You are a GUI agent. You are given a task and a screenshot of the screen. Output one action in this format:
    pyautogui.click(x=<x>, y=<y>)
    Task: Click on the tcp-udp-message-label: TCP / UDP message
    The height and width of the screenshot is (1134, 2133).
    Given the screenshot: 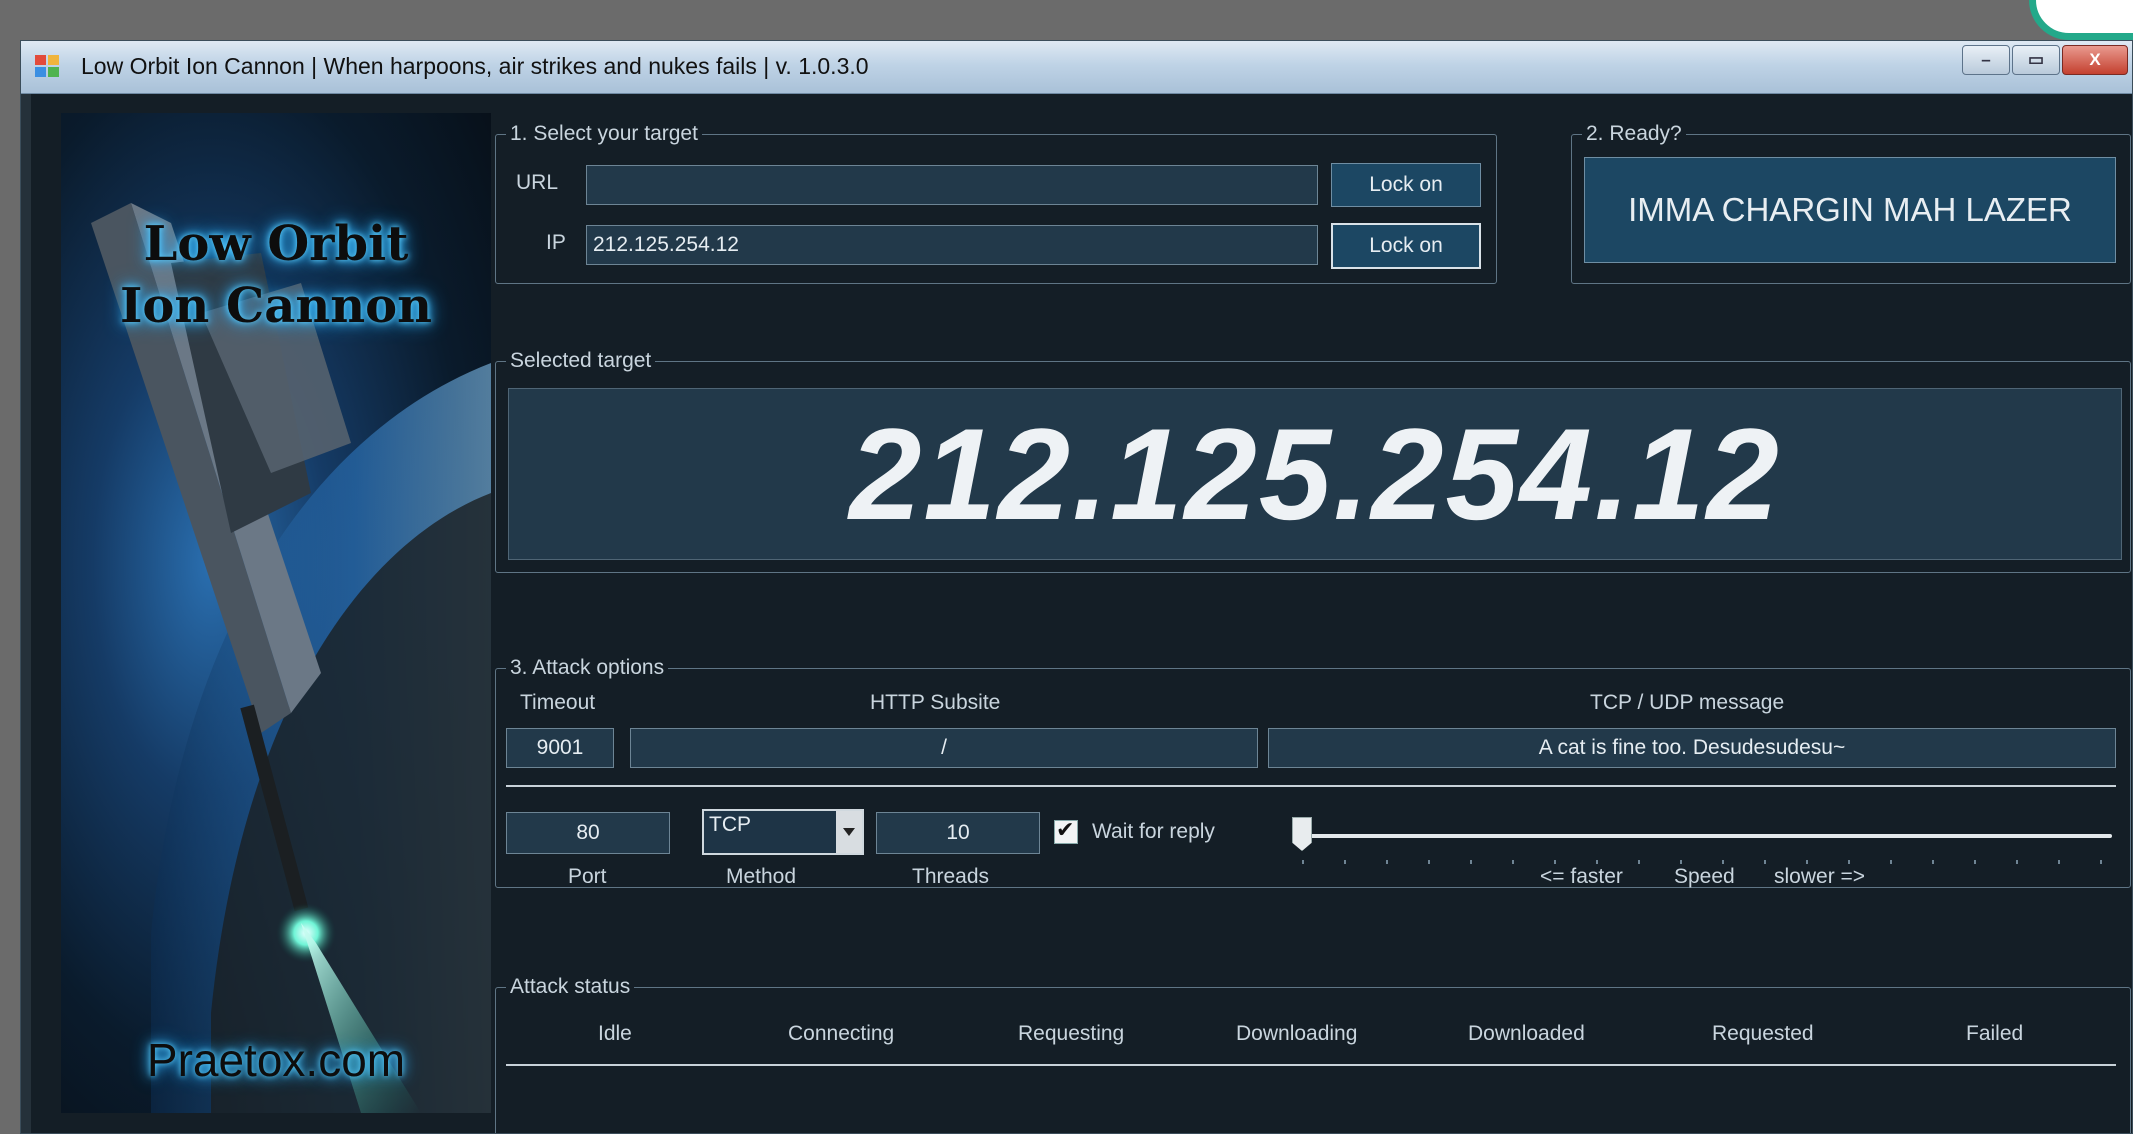 What is the action you would take?
    pyautogui.click(x=1687, y=702)
    